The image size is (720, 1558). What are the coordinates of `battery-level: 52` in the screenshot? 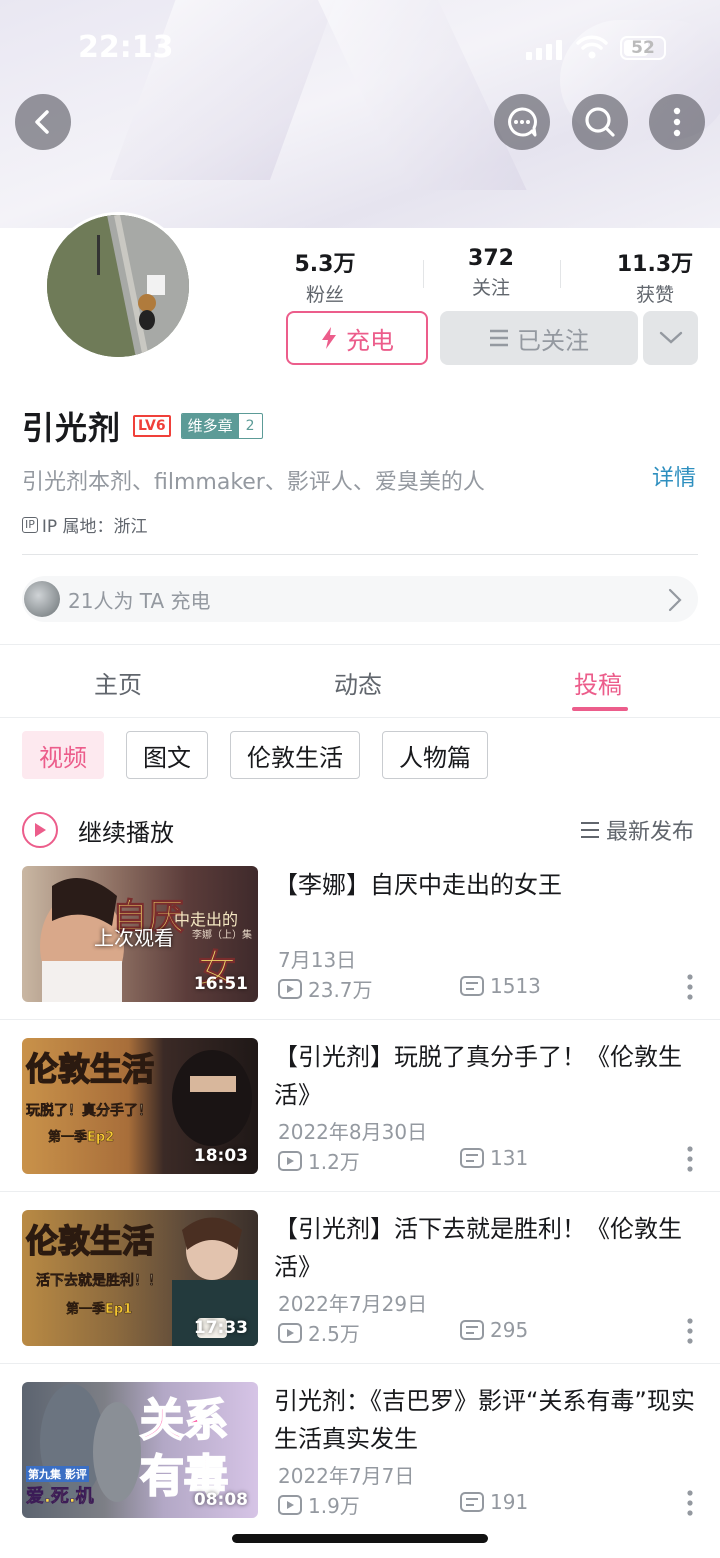 It's located at (643, 48).